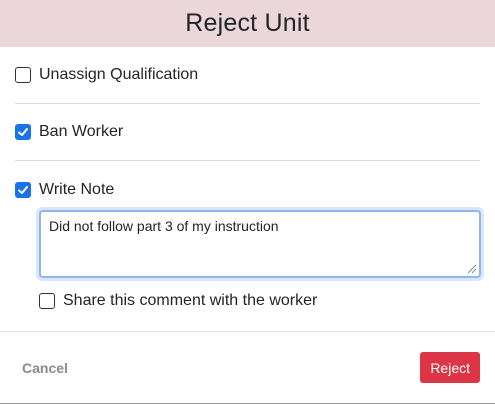 This screenshot has width=495, height=404. Describe the element at coordinates (77, 189) in the screenshot. I see `write-note-label: Write Note` at that location.